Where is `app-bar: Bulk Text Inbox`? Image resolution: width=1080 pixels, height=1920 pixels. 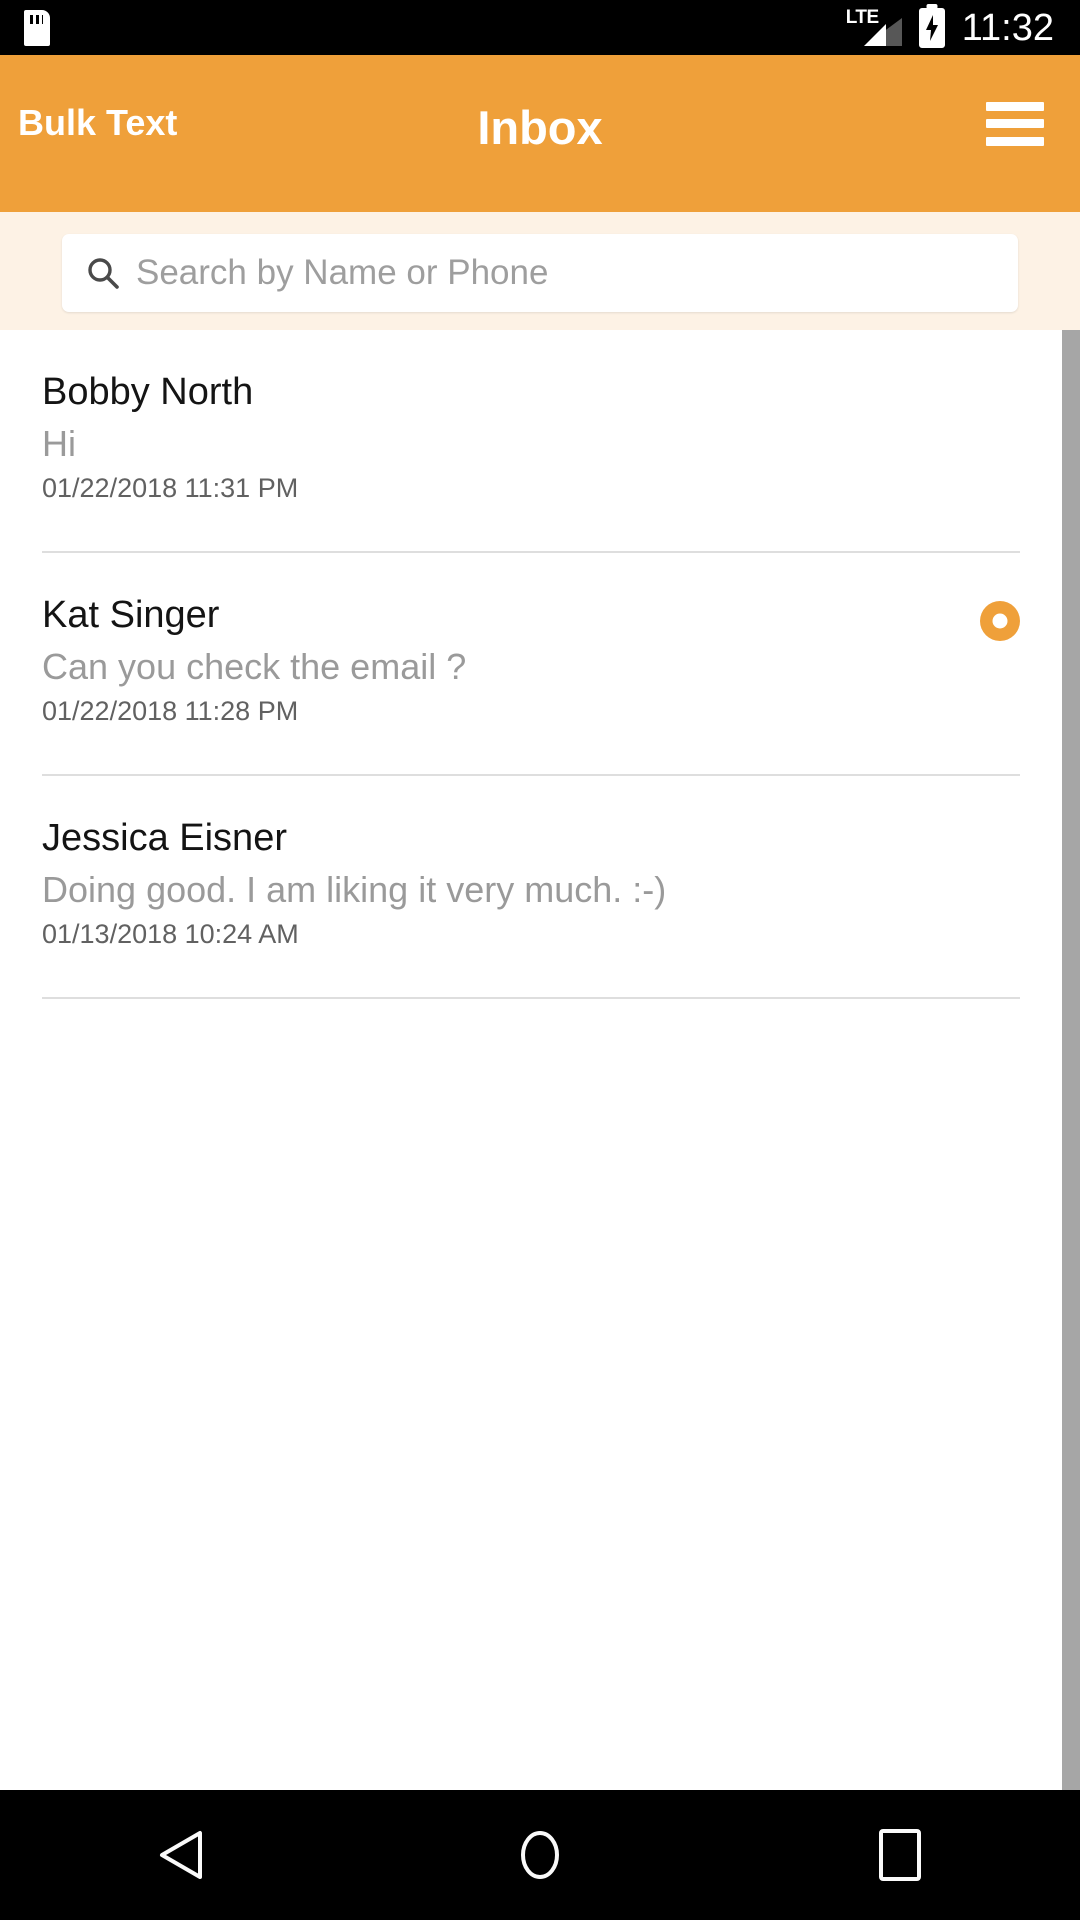 app-bar: Bulk Text Inbox is located at coordinates (540, 133).